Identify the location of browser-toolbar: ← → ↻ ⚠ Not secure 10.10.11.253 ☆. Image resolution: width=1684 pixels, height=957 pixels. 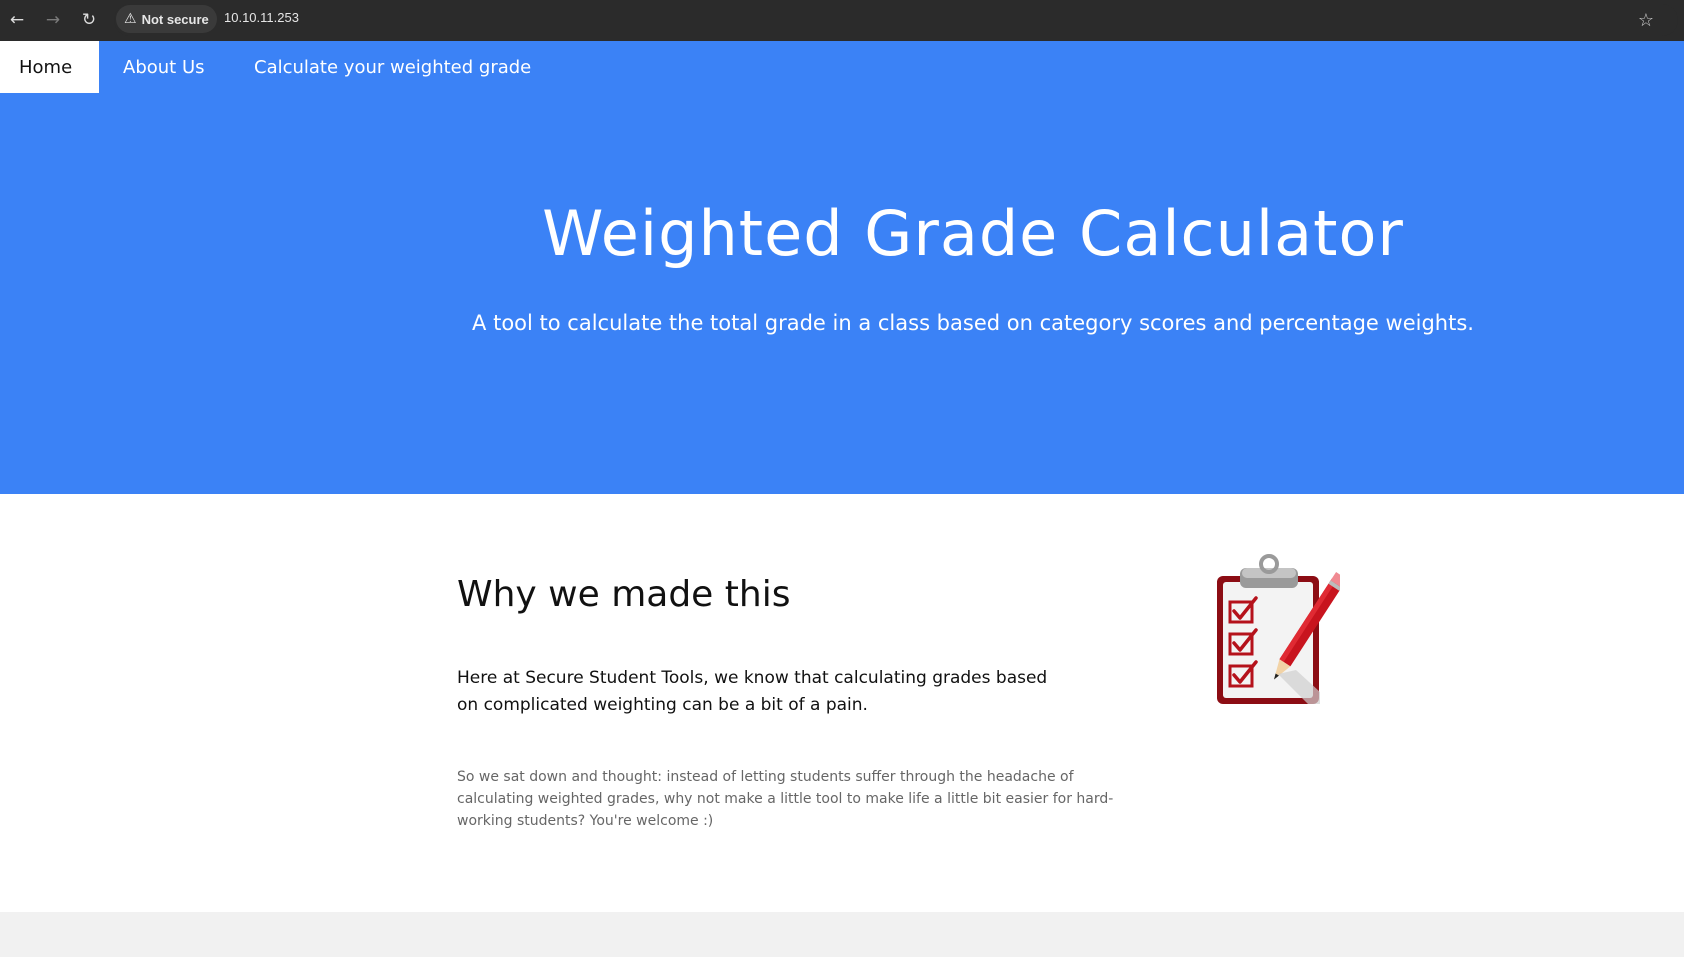
(842, 20).